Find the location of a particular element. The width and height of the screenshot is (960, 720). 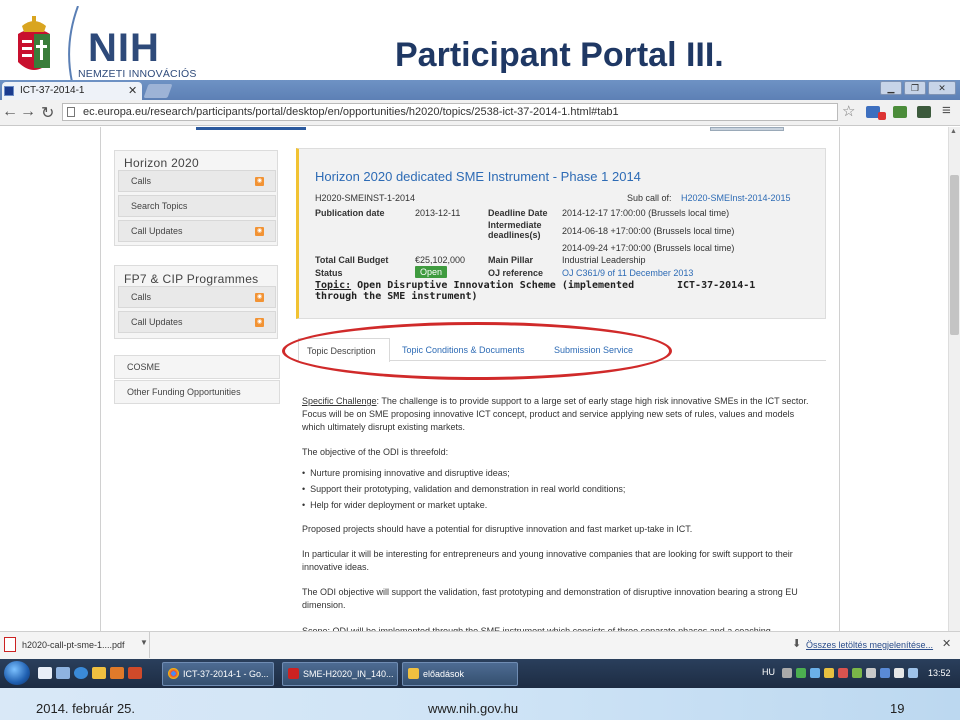

nih-subtitle: NEMZETI INNOVÁCIÓS is located at coordinates (137, 74).